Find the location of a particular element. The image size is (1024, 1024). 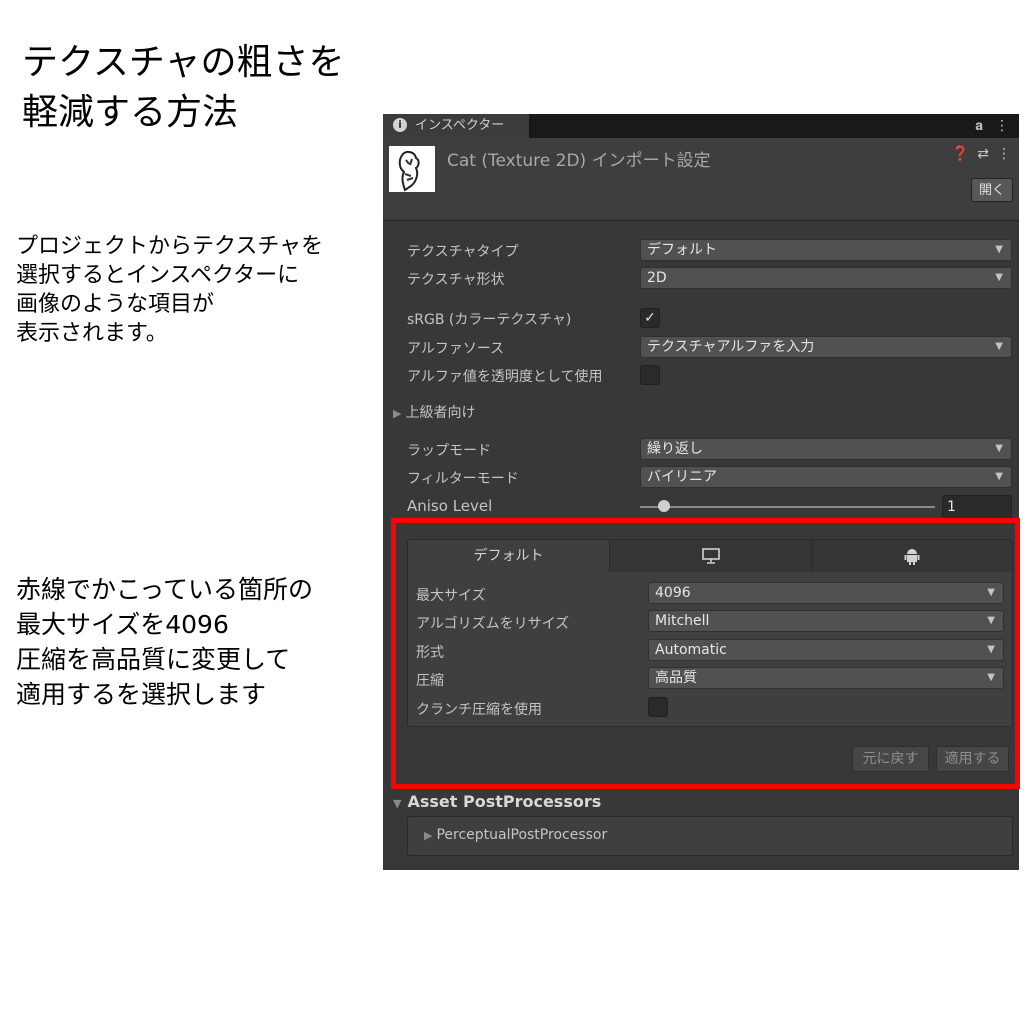

desc-line: 圧縮を高品質に変更して is located at coordinates (153, 659).